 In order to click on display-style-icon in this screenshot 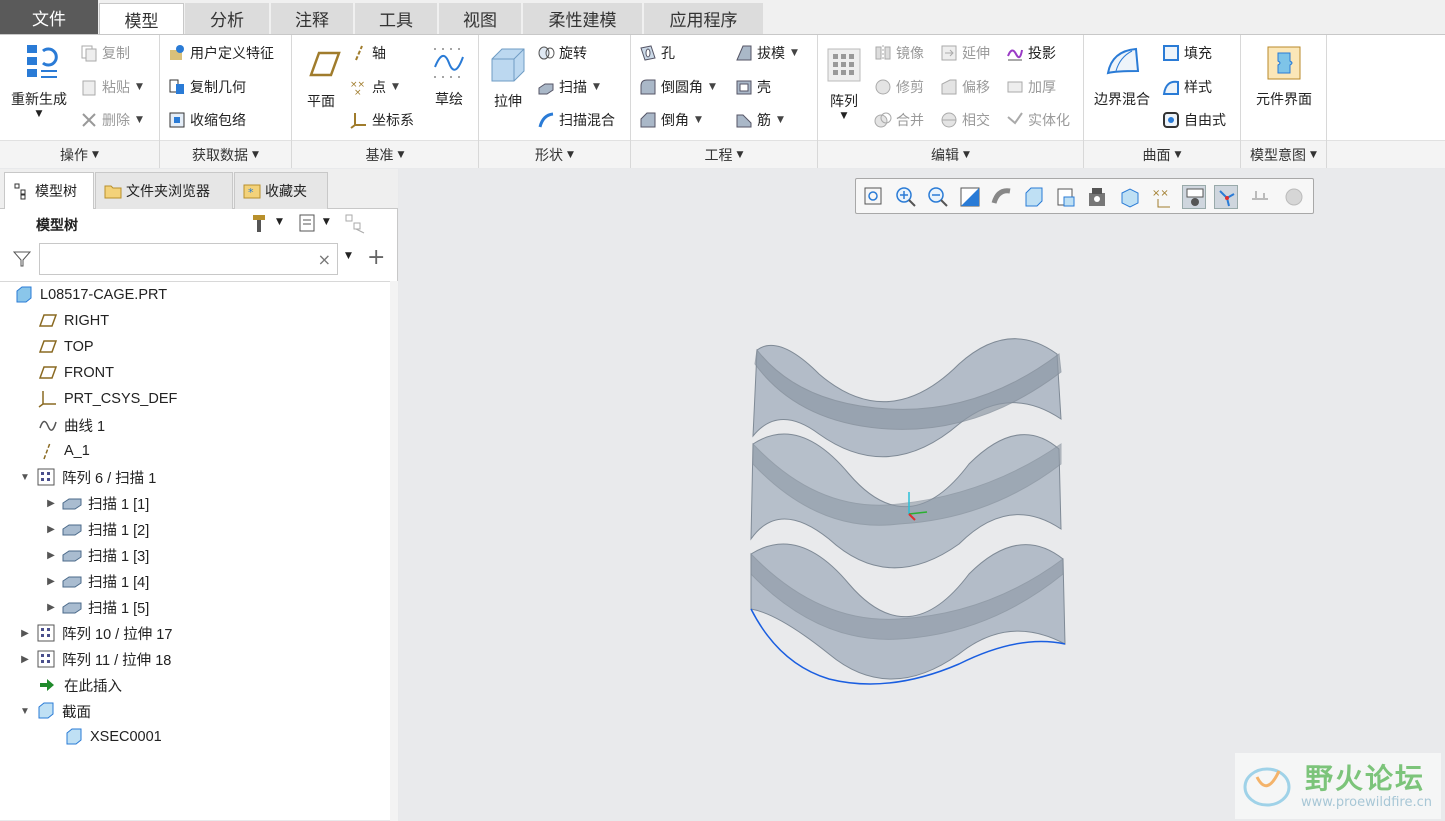, I will do `click(1002, 197)`.